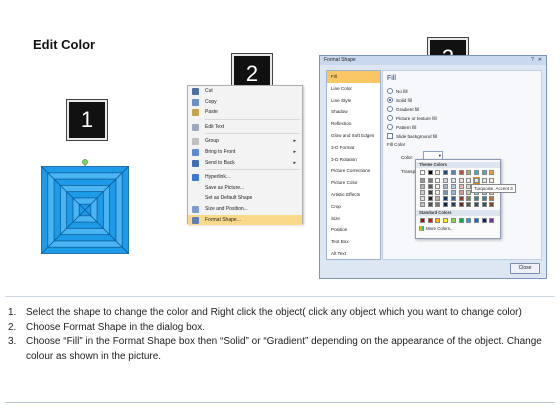 This screenshot has width=560, height=420. I want to click on pyramid-shape, so click(85, 210).